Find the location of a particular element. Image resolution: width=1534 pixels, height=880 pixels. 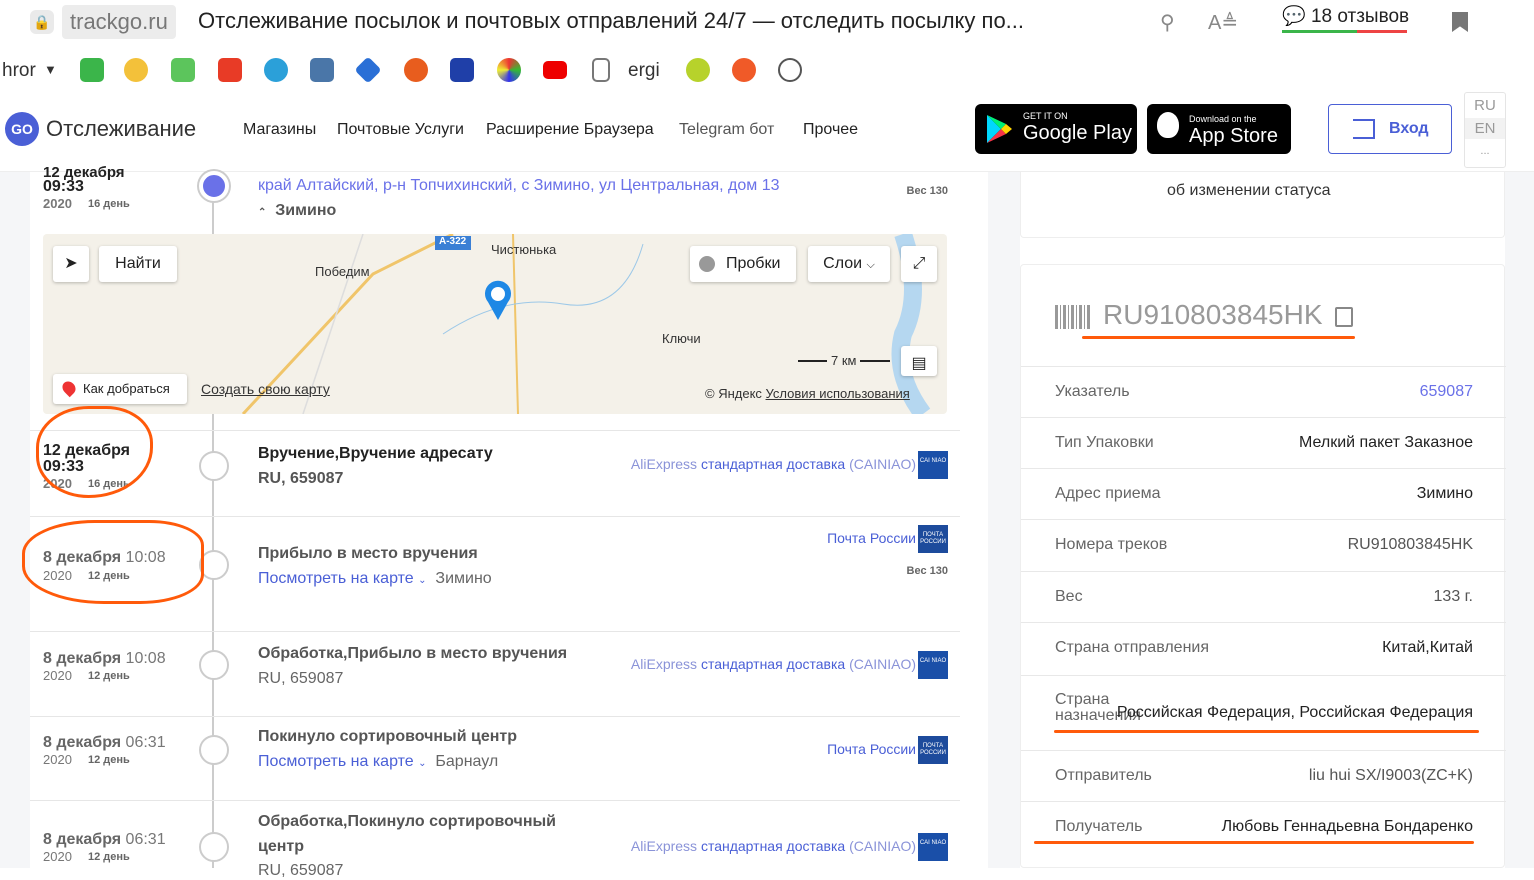

event-place-label: Зимино is located at coordinates (306, 210).